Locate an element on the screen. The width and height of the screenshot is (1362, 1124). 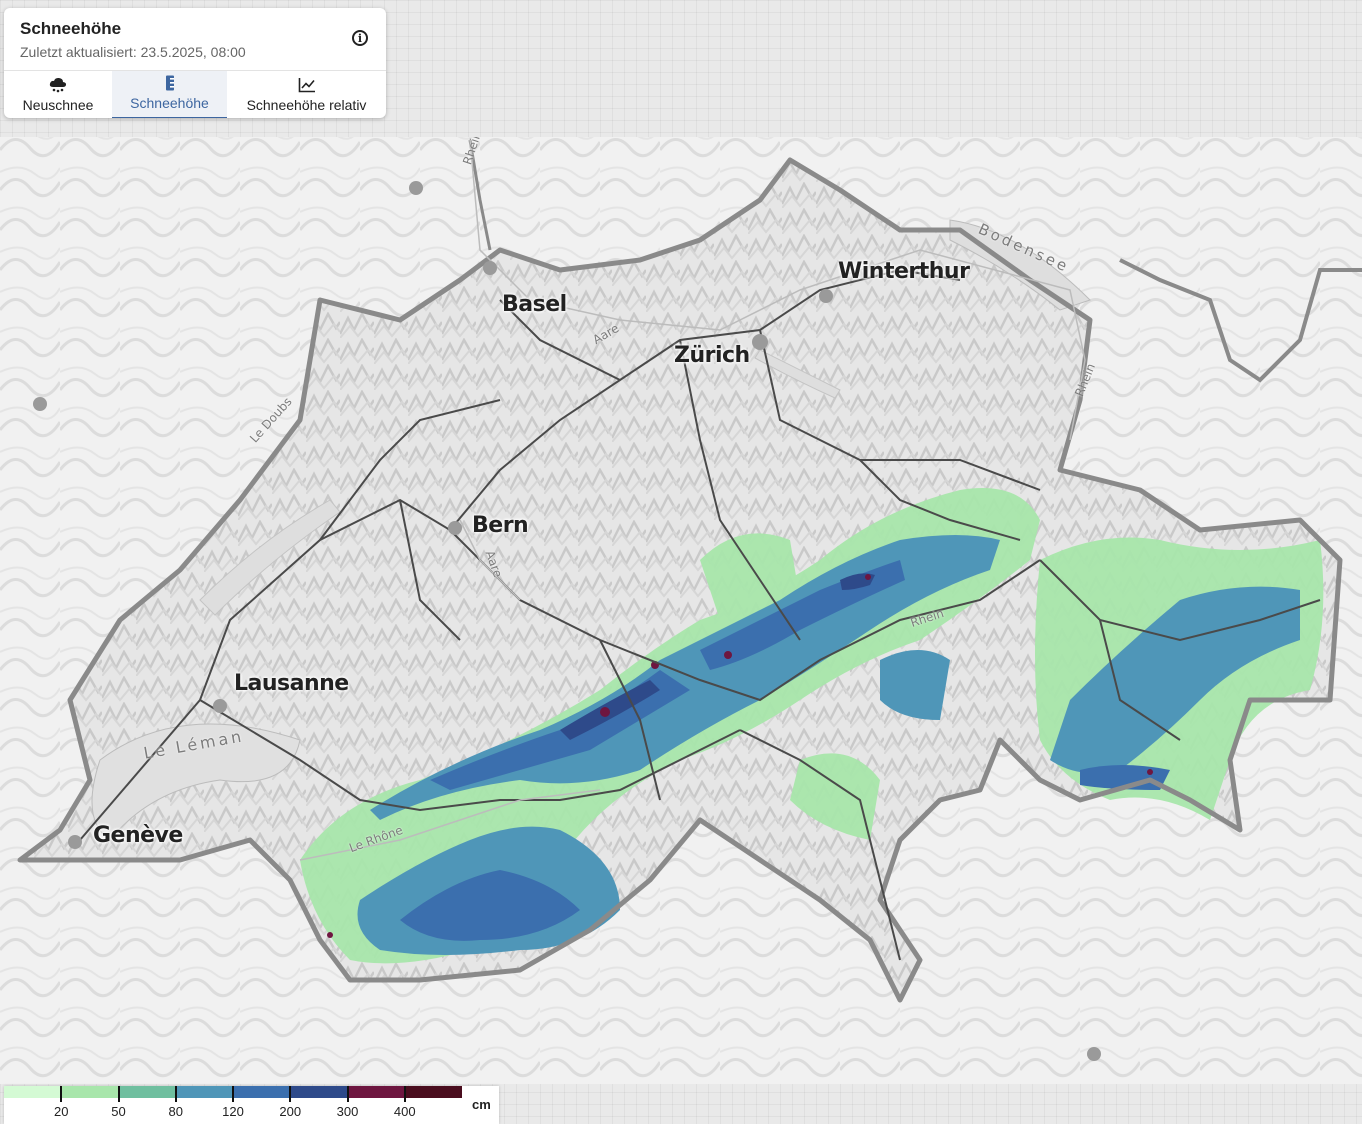
city-label-zurich: Zürich is located at coordinates (712, 355).